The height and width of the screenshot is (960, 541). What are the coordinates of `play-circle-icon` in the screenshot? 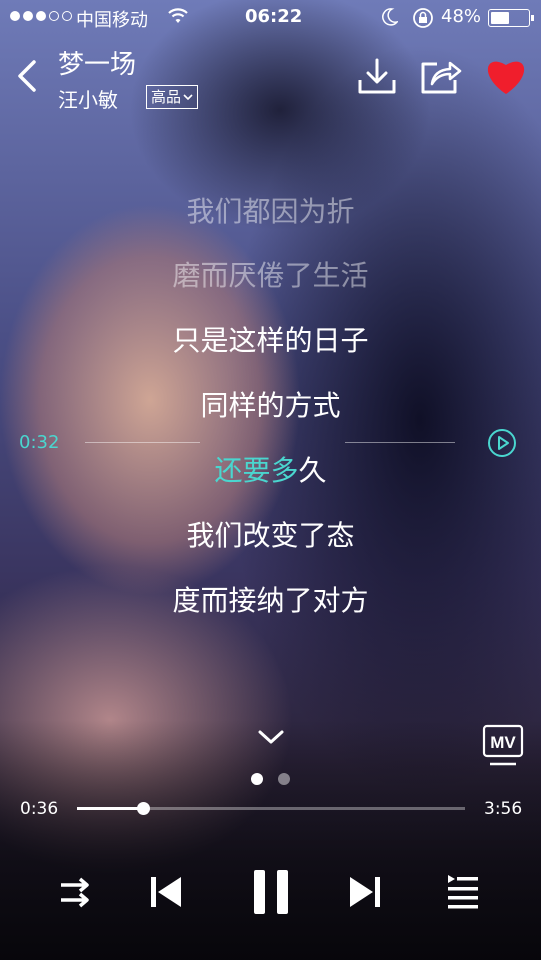 It's located at (502, 443).